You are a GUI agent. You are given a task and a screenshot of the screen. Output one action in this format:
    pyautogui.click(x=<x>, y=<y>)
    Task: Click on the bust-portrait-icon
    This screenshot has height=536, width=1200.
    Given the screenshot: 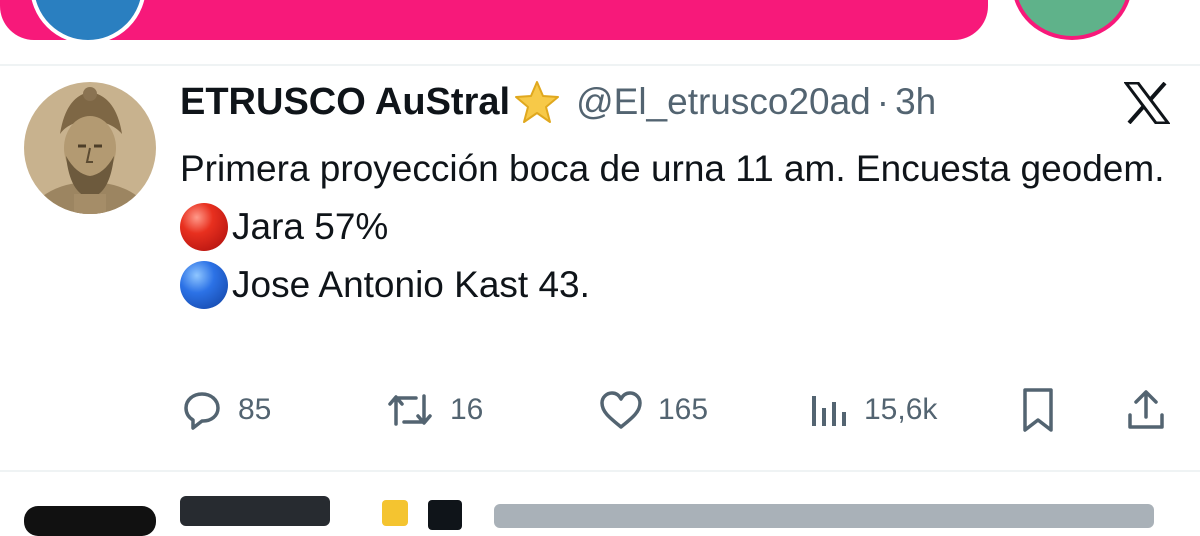 What is the action you would take?
    pyautogui.click(x=90, y=148)
    